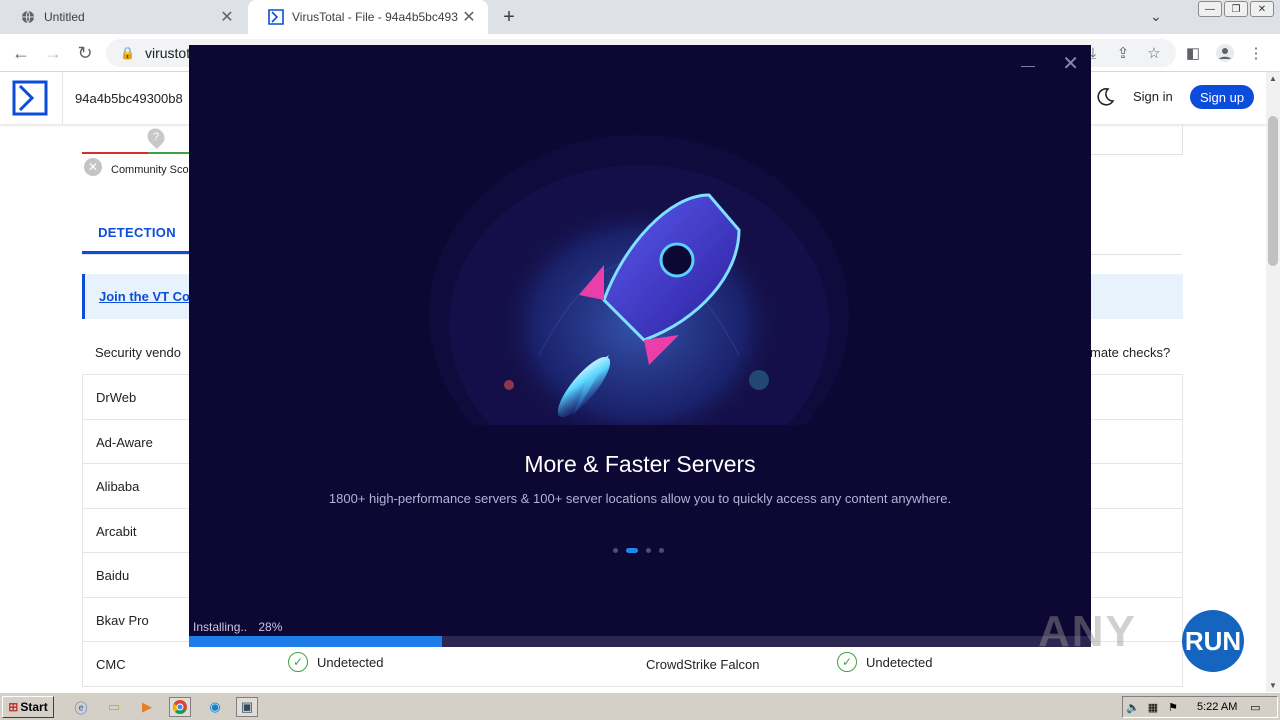 Image resolution: width=1280 pixels, height=720 pixels. Describe the element at coordinates (1153, 707) in the screenshot. I see `network-icon: ▦` at that location.